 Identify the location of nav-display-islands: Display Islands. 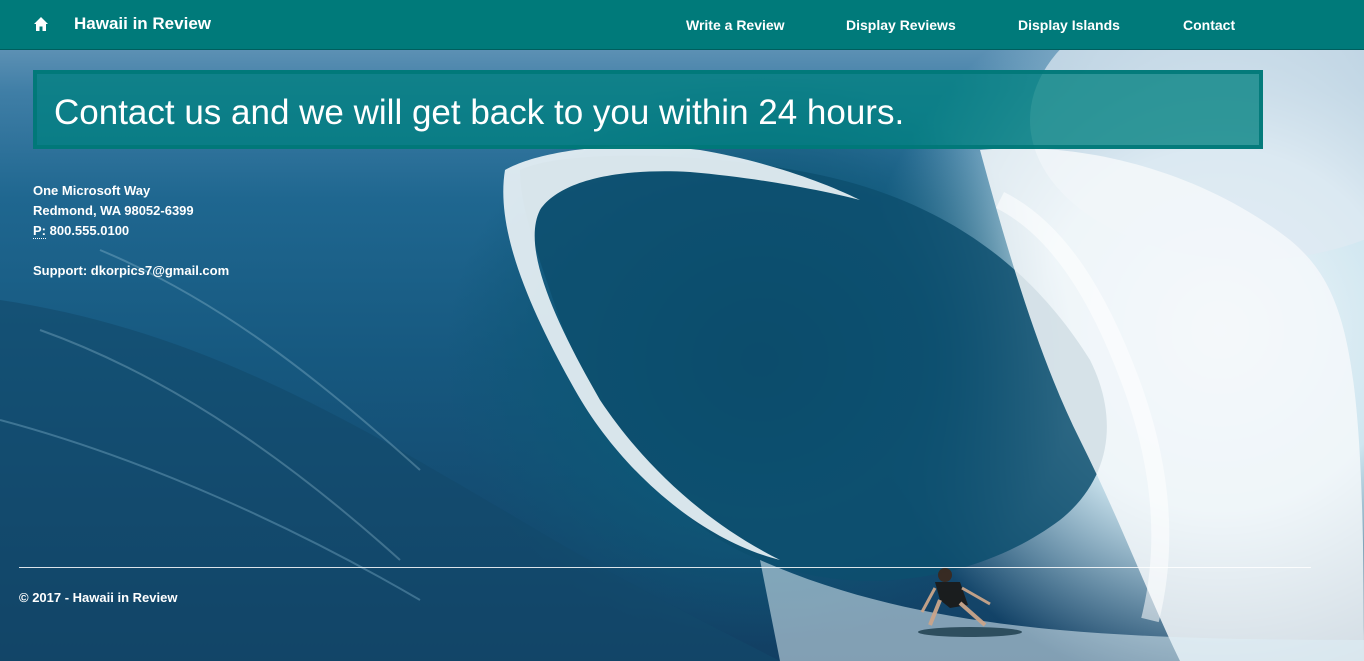
(1069, 25).